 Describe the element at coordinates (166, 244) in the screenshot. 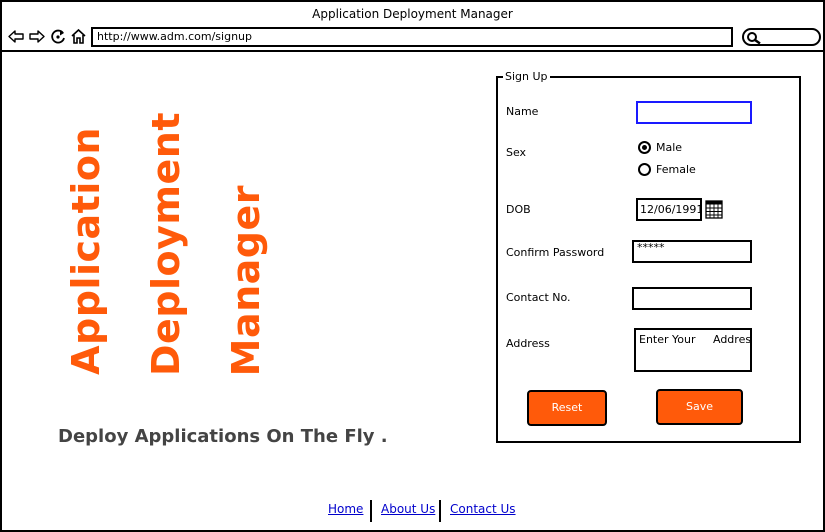

I see `hero-title-line-2: Deployment` at that location.